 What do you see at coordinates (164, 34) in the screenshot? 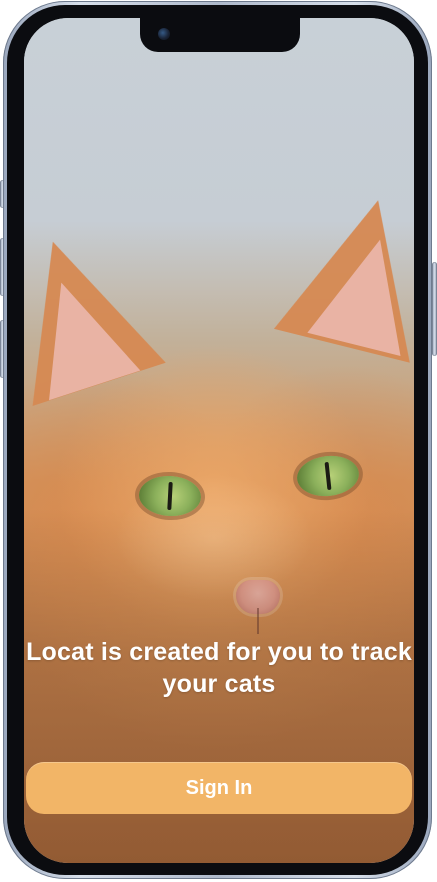
I see `front-camera-icon` at bounding box center [164, 34].